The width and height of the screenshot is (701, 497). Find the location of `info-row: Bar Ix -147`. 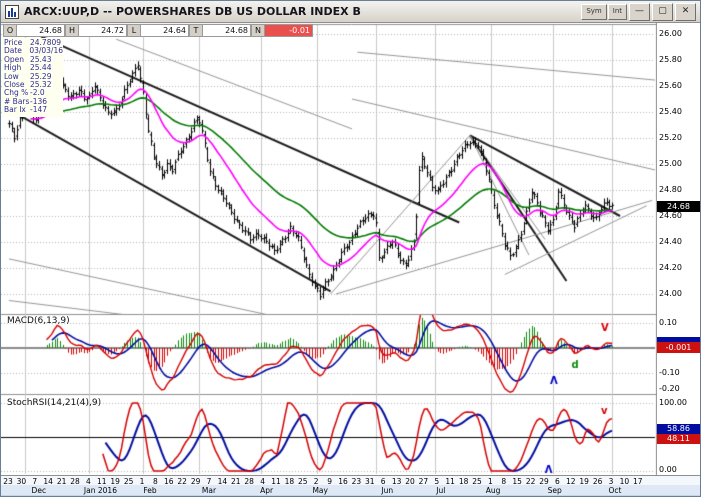

info-row: Bar Ix -147 is located at coordinates (33, 110).